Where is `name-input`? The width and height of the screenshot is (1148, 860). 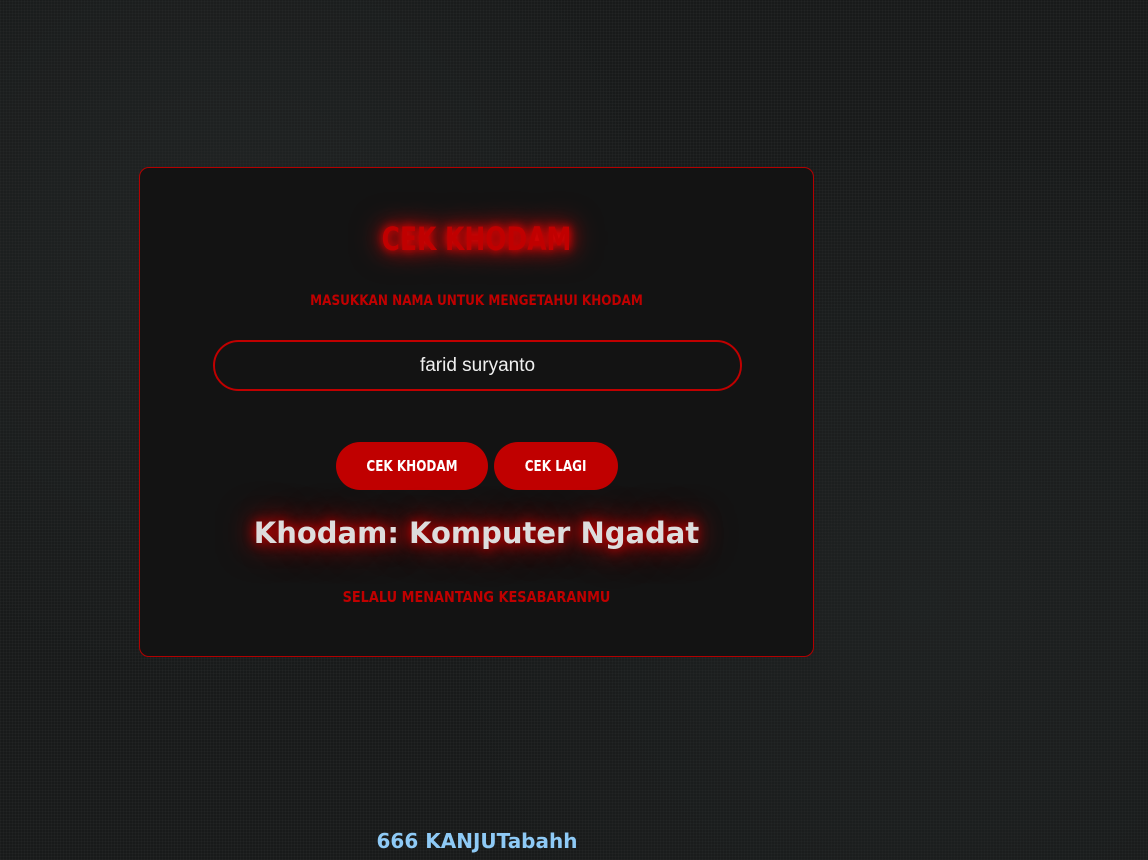 name-input is located at coordinates (477, 365).